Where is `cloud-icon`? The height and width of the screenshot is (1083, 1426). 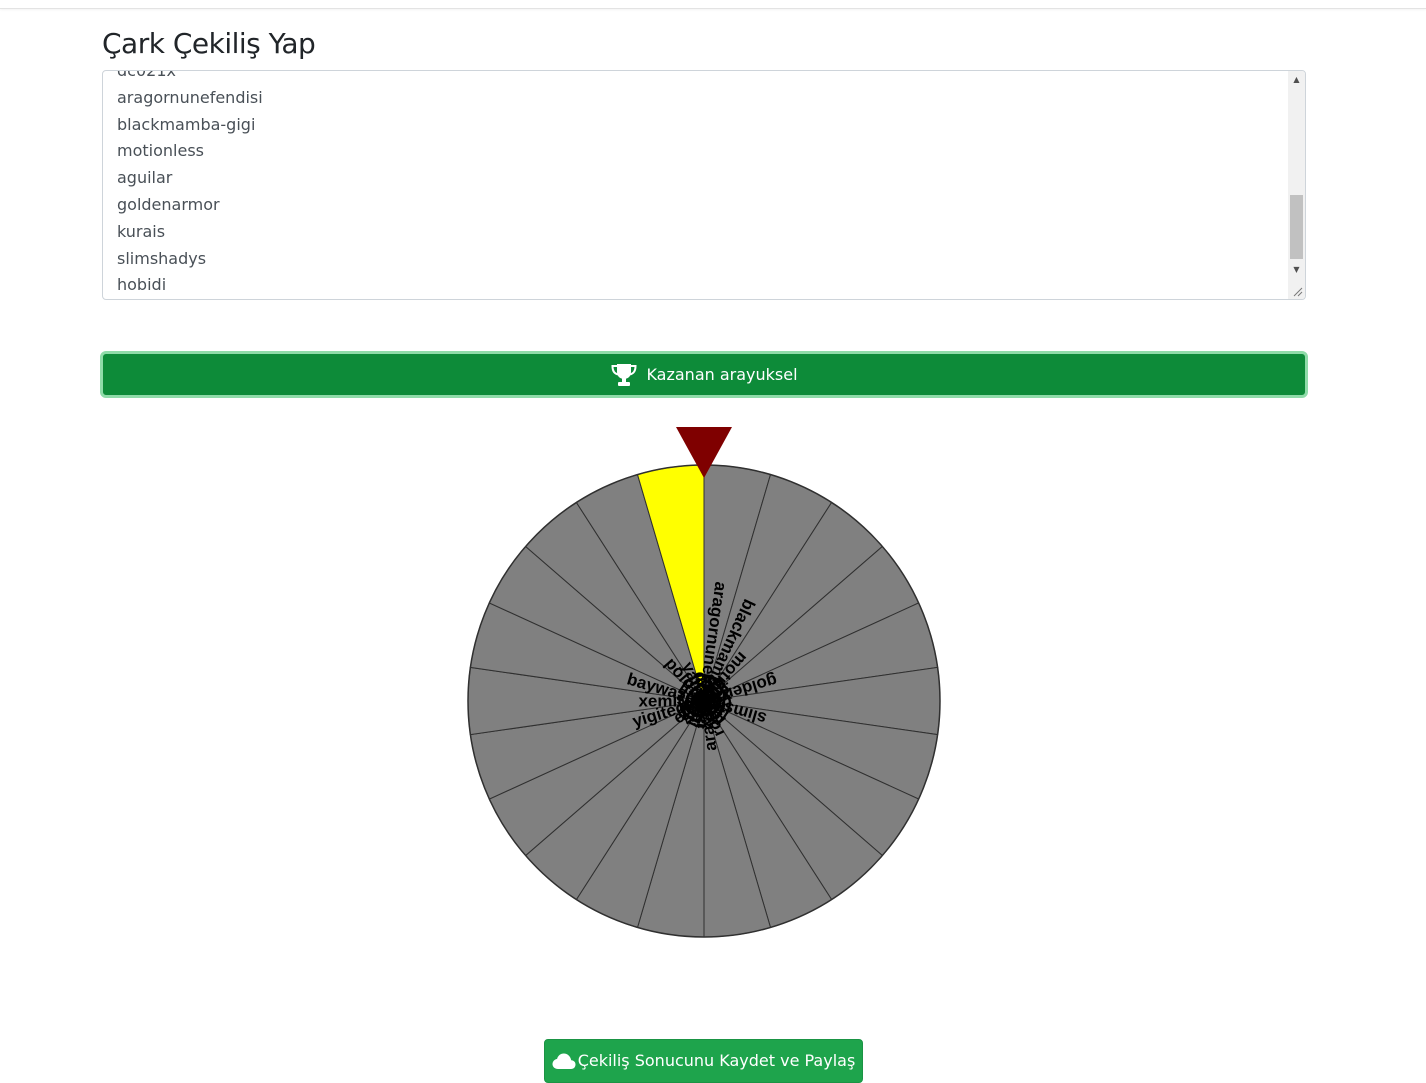 cloud-icon is located at coordinates (564, 1061).